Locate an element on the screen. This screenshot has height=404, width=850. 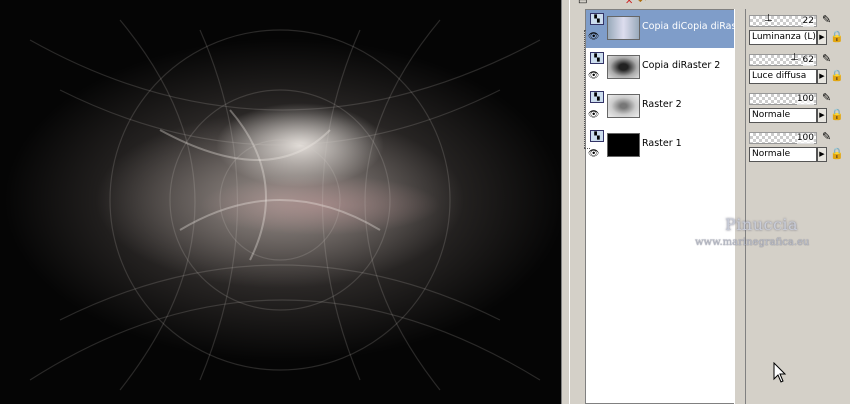
layer-name: Copia diRaster 2 is located at coordinates (681, 65).